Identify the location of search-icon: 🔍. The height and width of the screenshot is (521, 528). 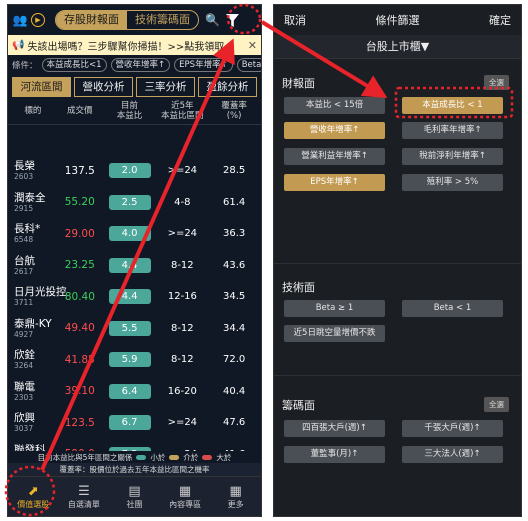
(212, 20).